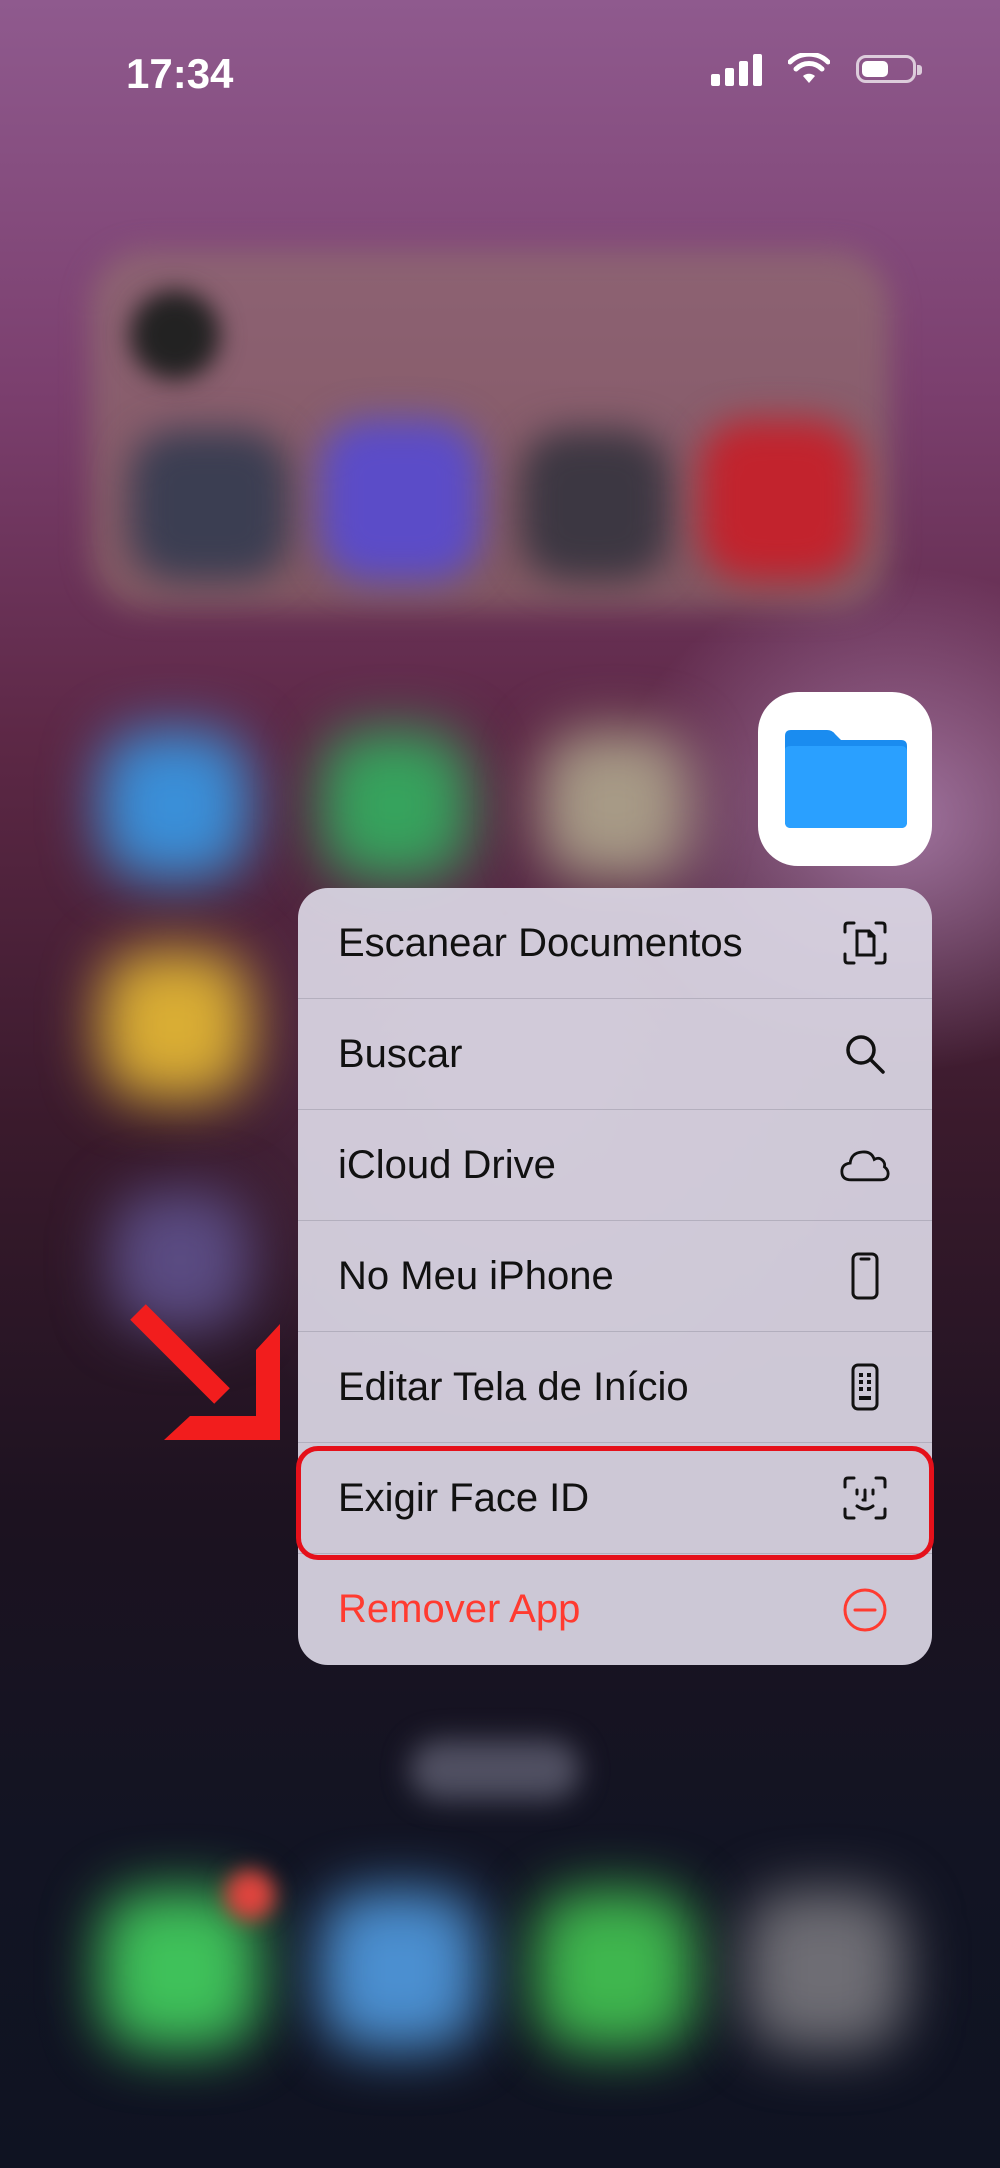 The image size is (1000, 2168). What do you see at coordinates (459, 1609) in the screenshot?
I see `menu-item-label: Remover App` at bounding box center [459, 1609].